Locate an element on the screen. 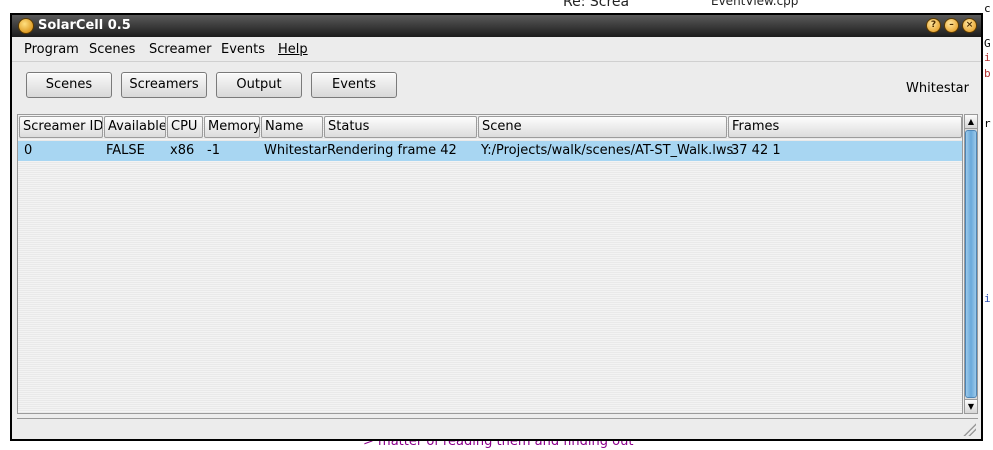  column-header-cpu: CPU is located at coordinates (185, 127).